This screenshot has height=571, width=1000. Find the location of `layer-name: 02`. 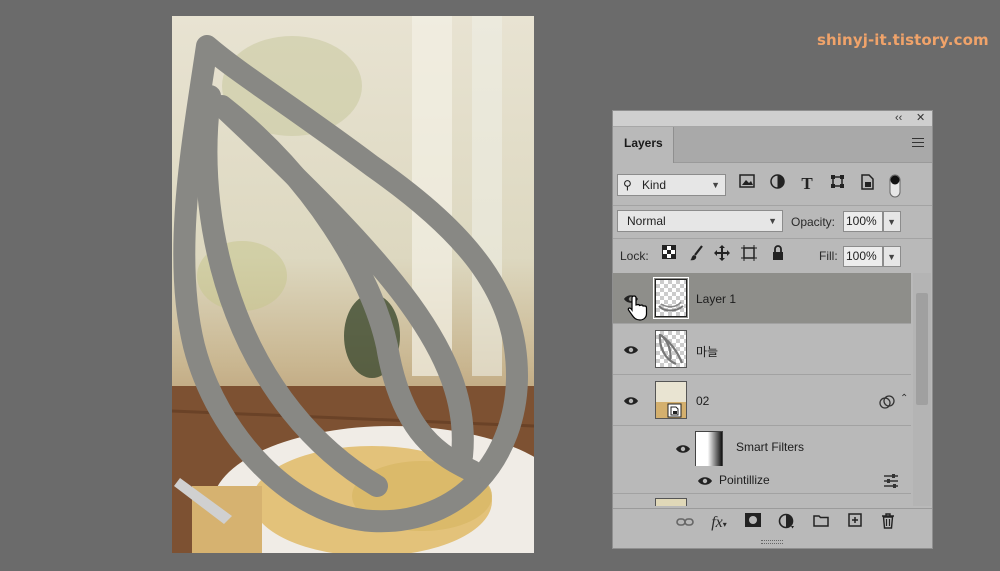

layer-name: 02 is located at coordinates (702, 401).